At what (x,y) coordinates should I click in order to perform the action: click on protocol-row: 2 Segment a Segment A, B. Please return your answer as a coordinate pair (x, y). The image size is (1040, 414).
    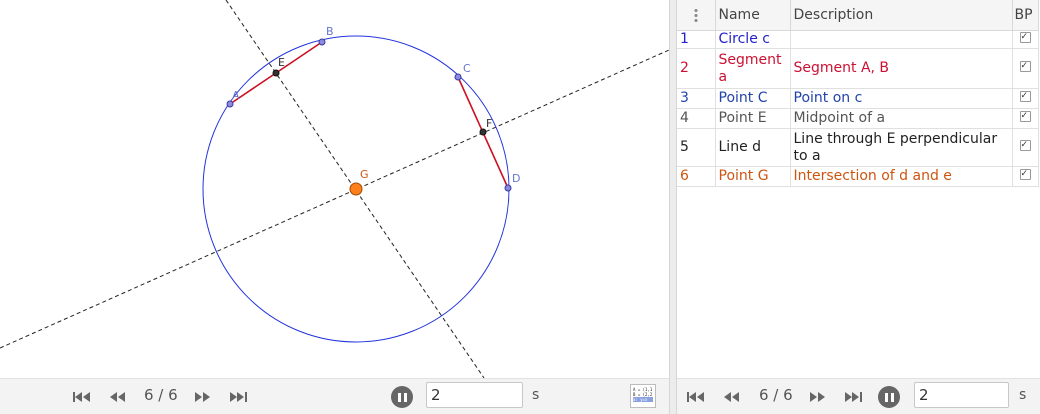
    Looking at the image, I should click on (858, 68).